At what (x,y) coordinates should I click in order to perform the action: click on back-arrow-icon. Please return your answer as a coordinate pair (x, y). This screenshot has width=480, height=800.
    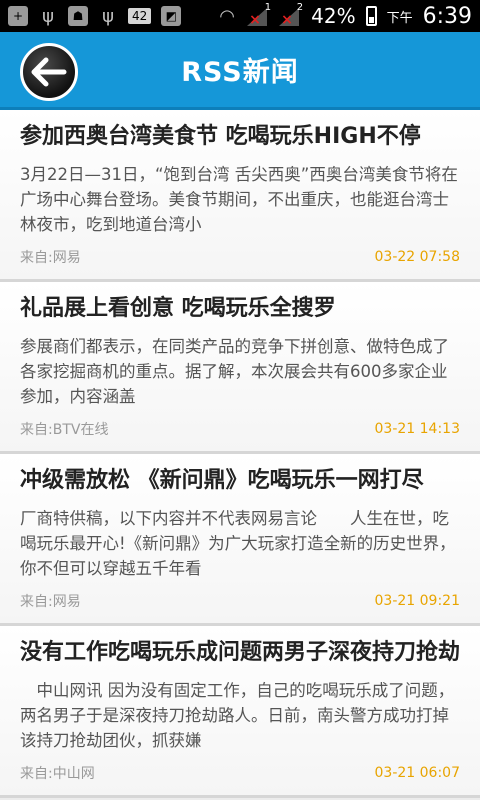
    Looking at the image, I should click on (49, 72).